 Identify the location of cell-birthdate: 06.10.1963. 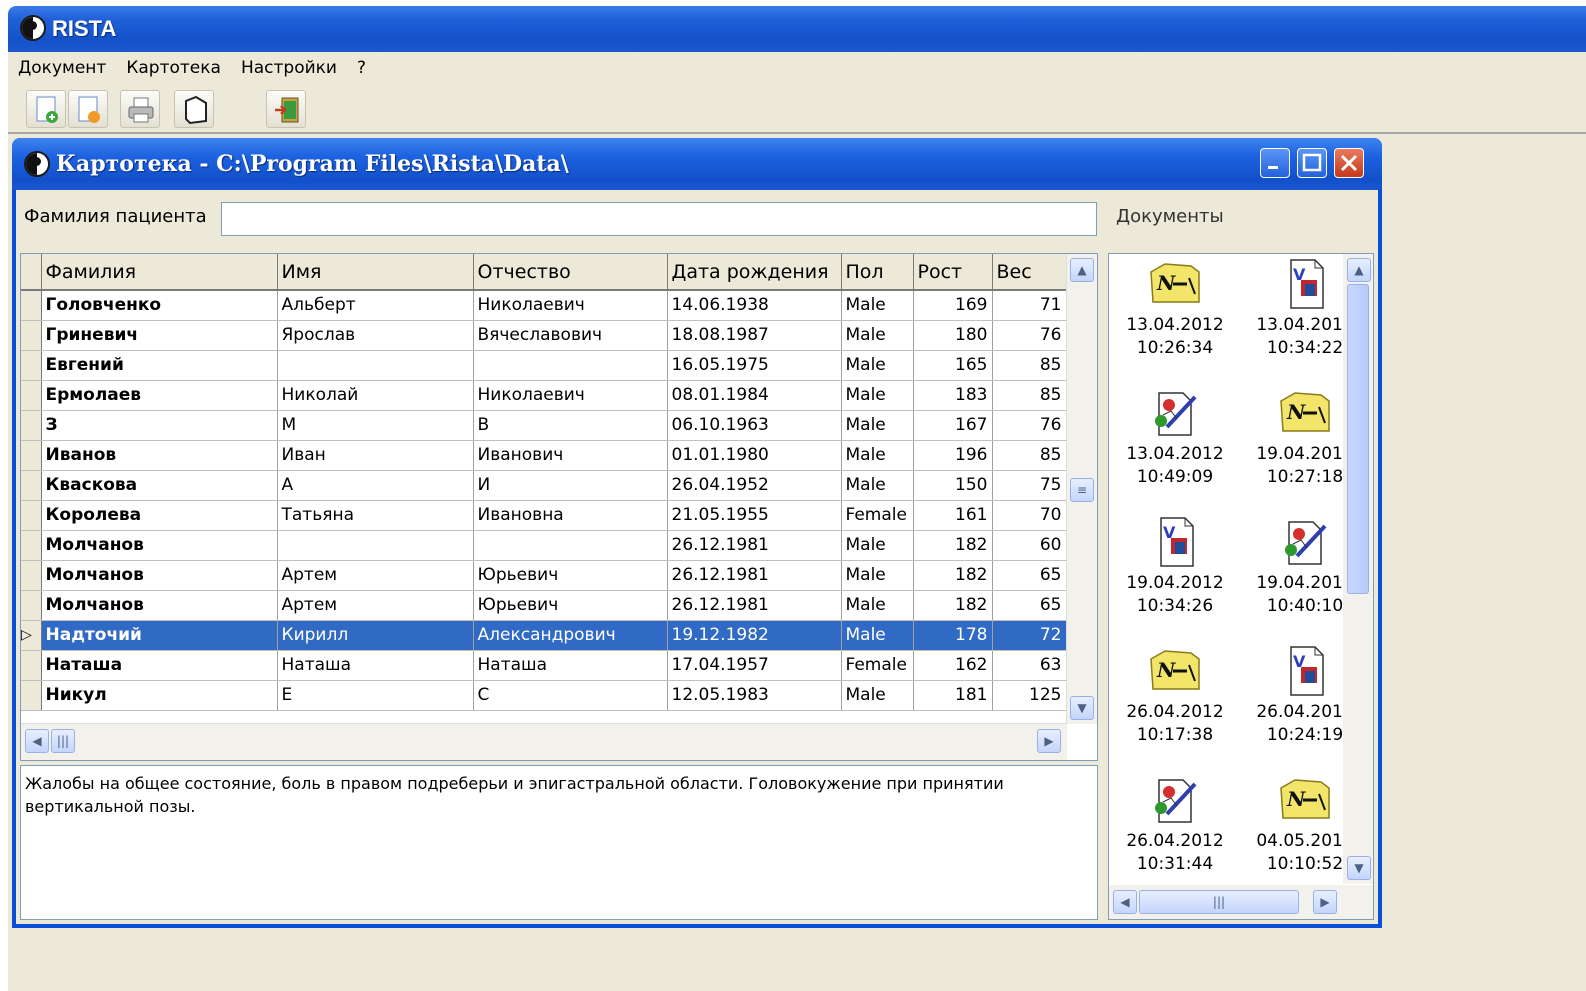
(754, 425).